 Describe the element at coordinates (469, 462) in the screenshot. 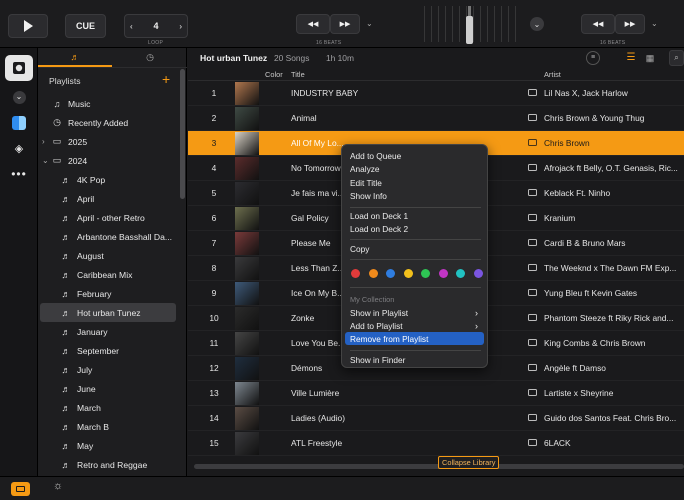

I see `collapse-library-button: Collapse Library` at that location.